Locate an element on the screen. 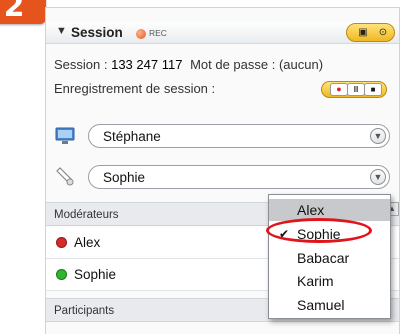 This screenshot has width=405, height=334. session-id-label: Session : is located at coordinates (83, 64).